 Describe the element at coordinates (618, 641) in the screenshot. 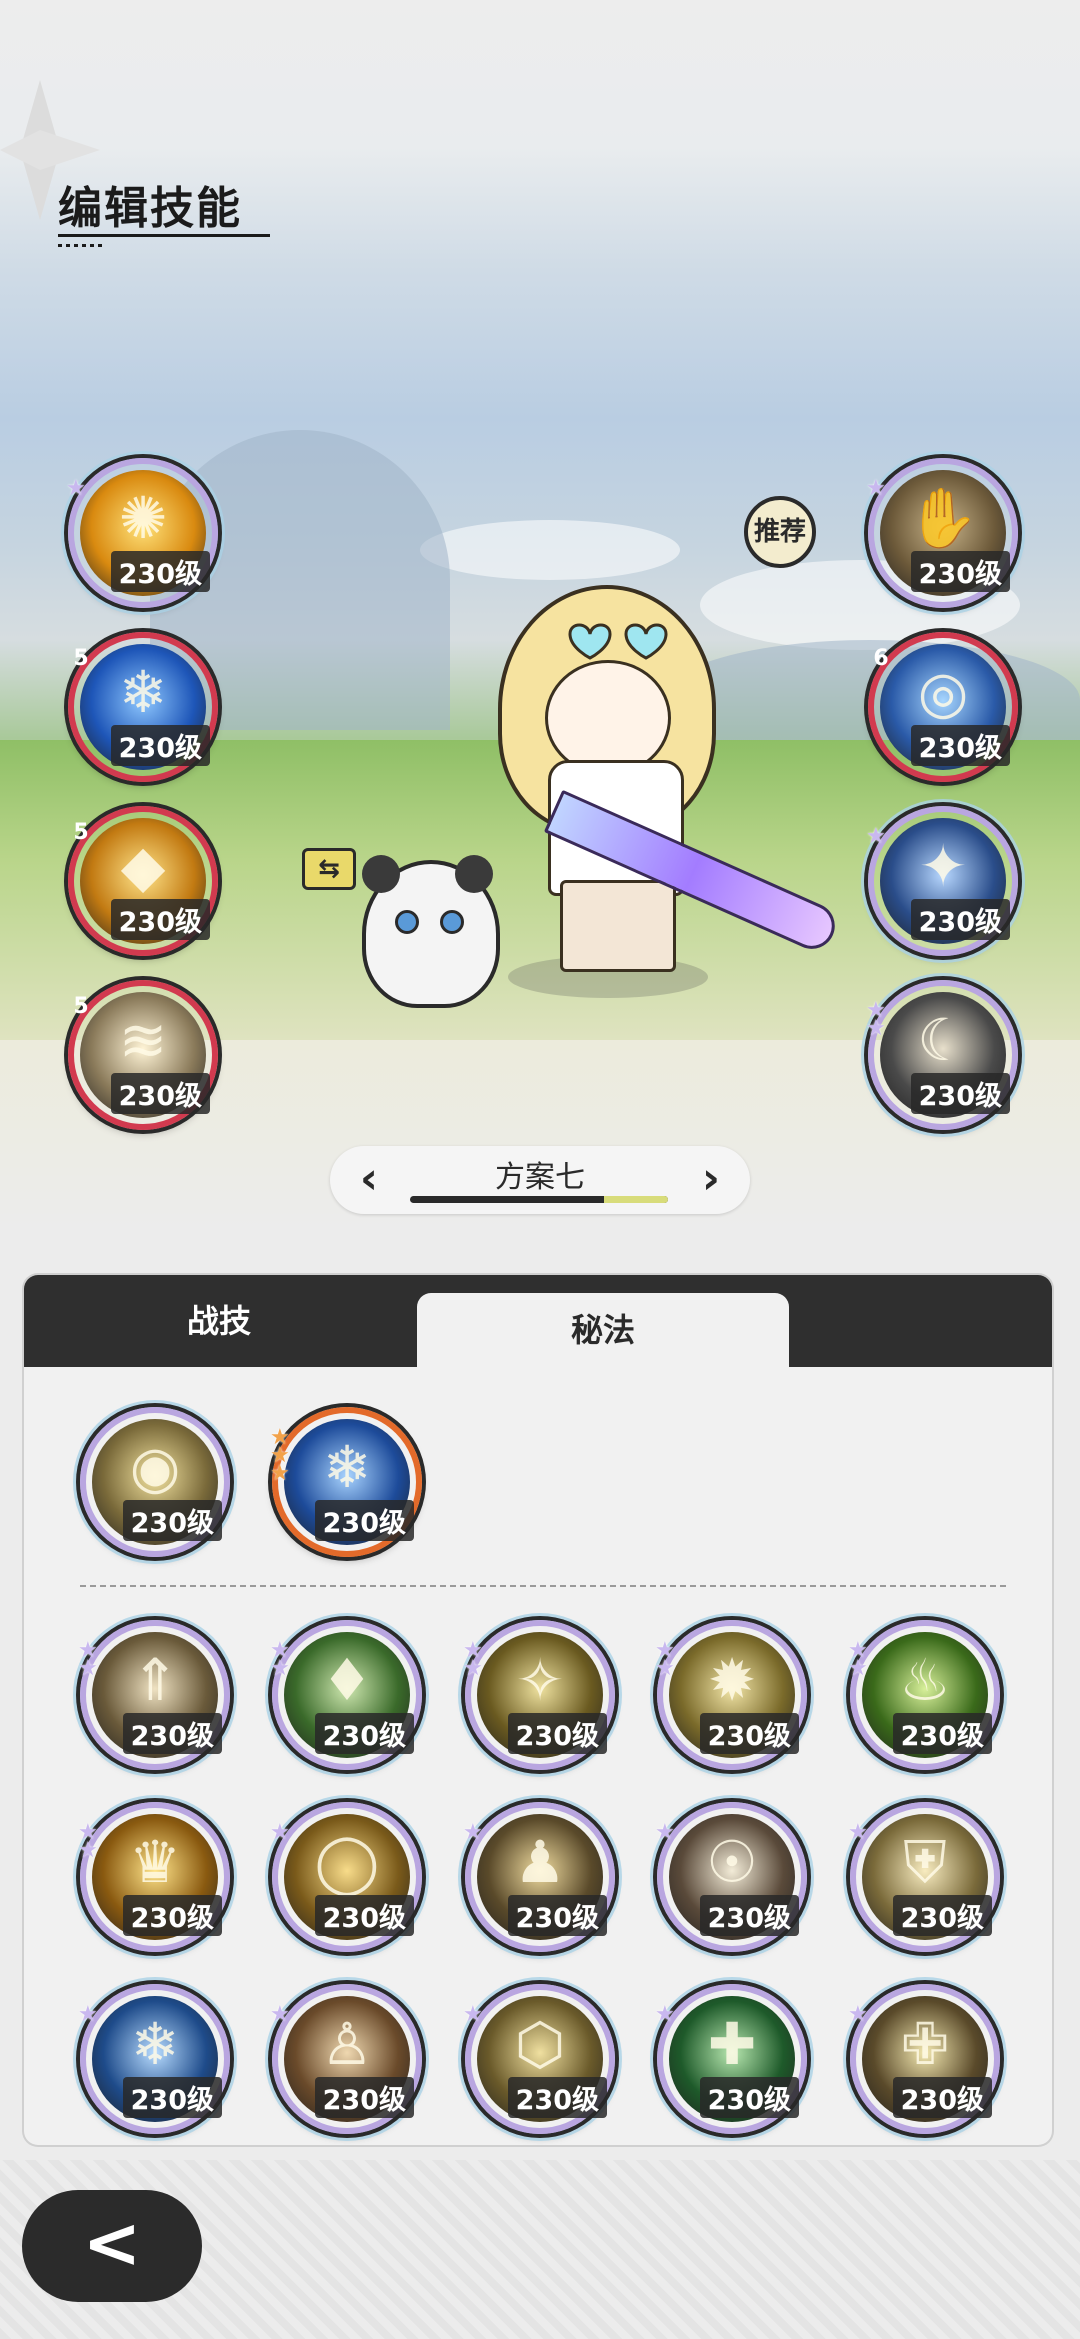

I see `heart-glasses-icon` at that location.